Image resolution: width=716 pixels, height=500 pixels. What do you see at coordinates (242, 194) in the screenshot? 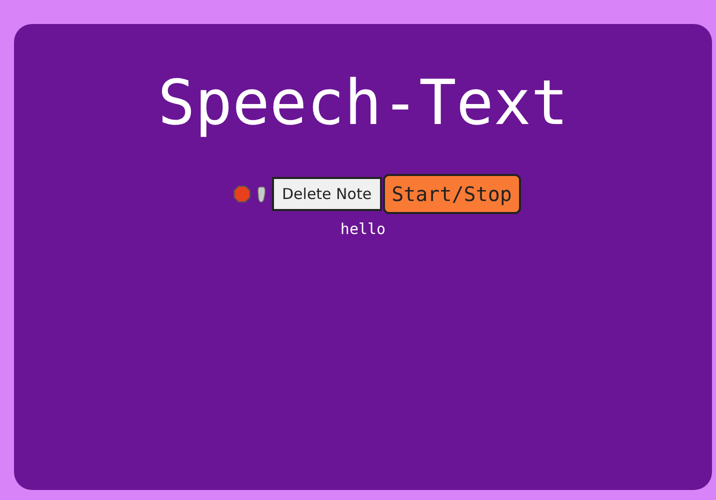
I see `record-icon` at bounding box center [242, 194].